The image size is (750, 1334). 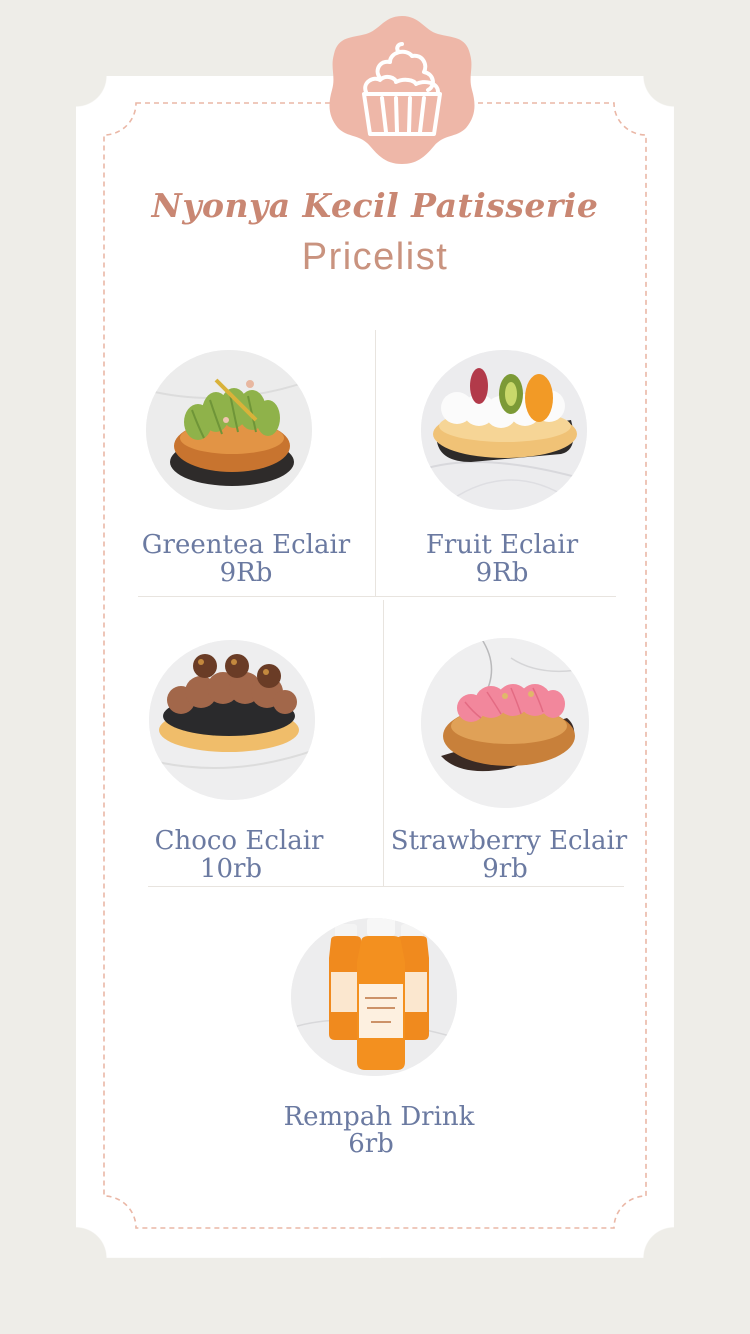 I want to click on menu-item-price: 10rb, so click(x=231, y=869).